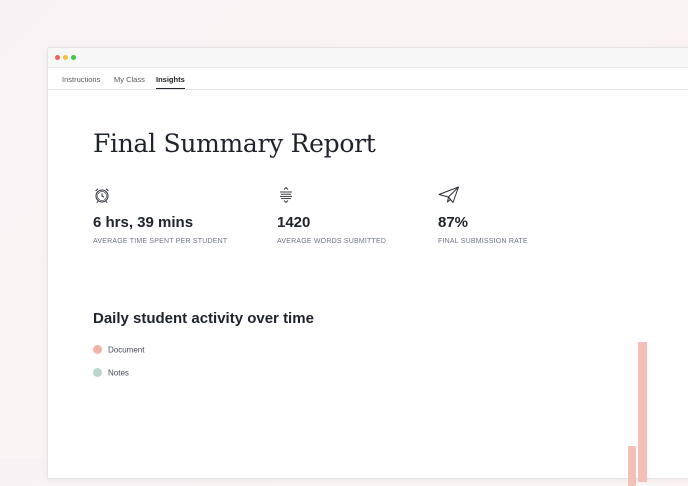 Image resolution: width=688 pixels, height=486 pixels. What do you see at coordinates (160, 241) in the screenshot?
I see `stat-label: AVERAGE TIME SPENT PER STUDENT` at bounding box center [160, 241].